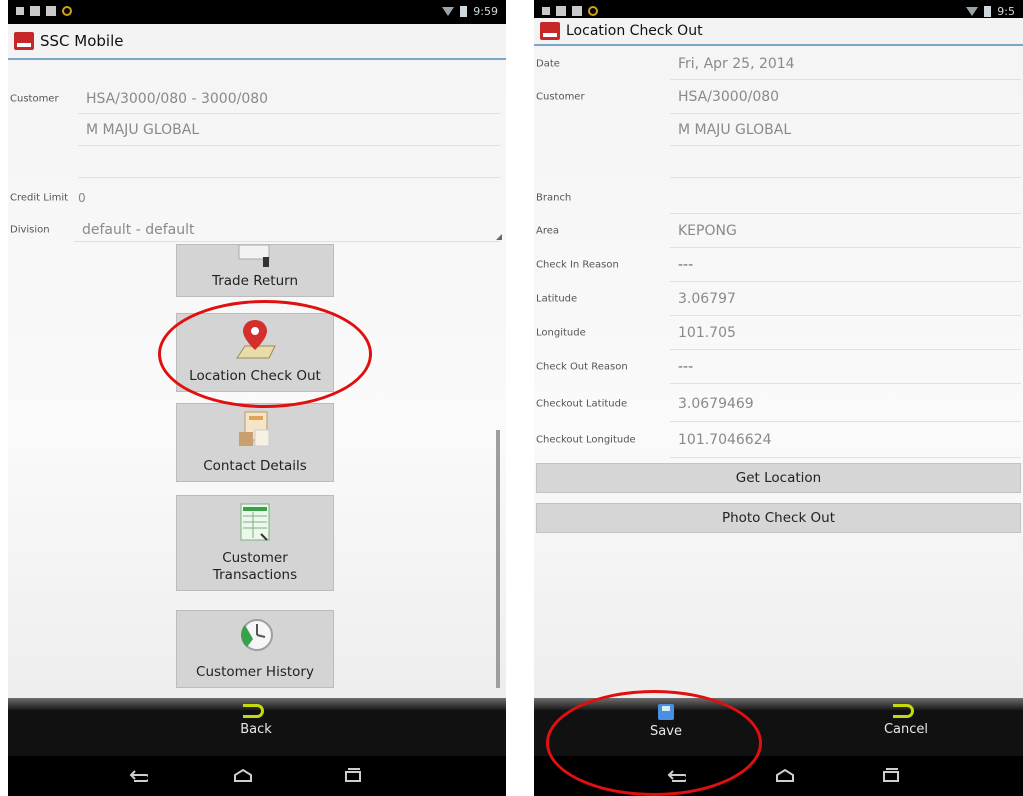 This screenshot has width=1023, height=796. What do you see at coordinates (257, 635) in the screenshot?
I see `clock-history-icon` at bounding box center [257, 635].